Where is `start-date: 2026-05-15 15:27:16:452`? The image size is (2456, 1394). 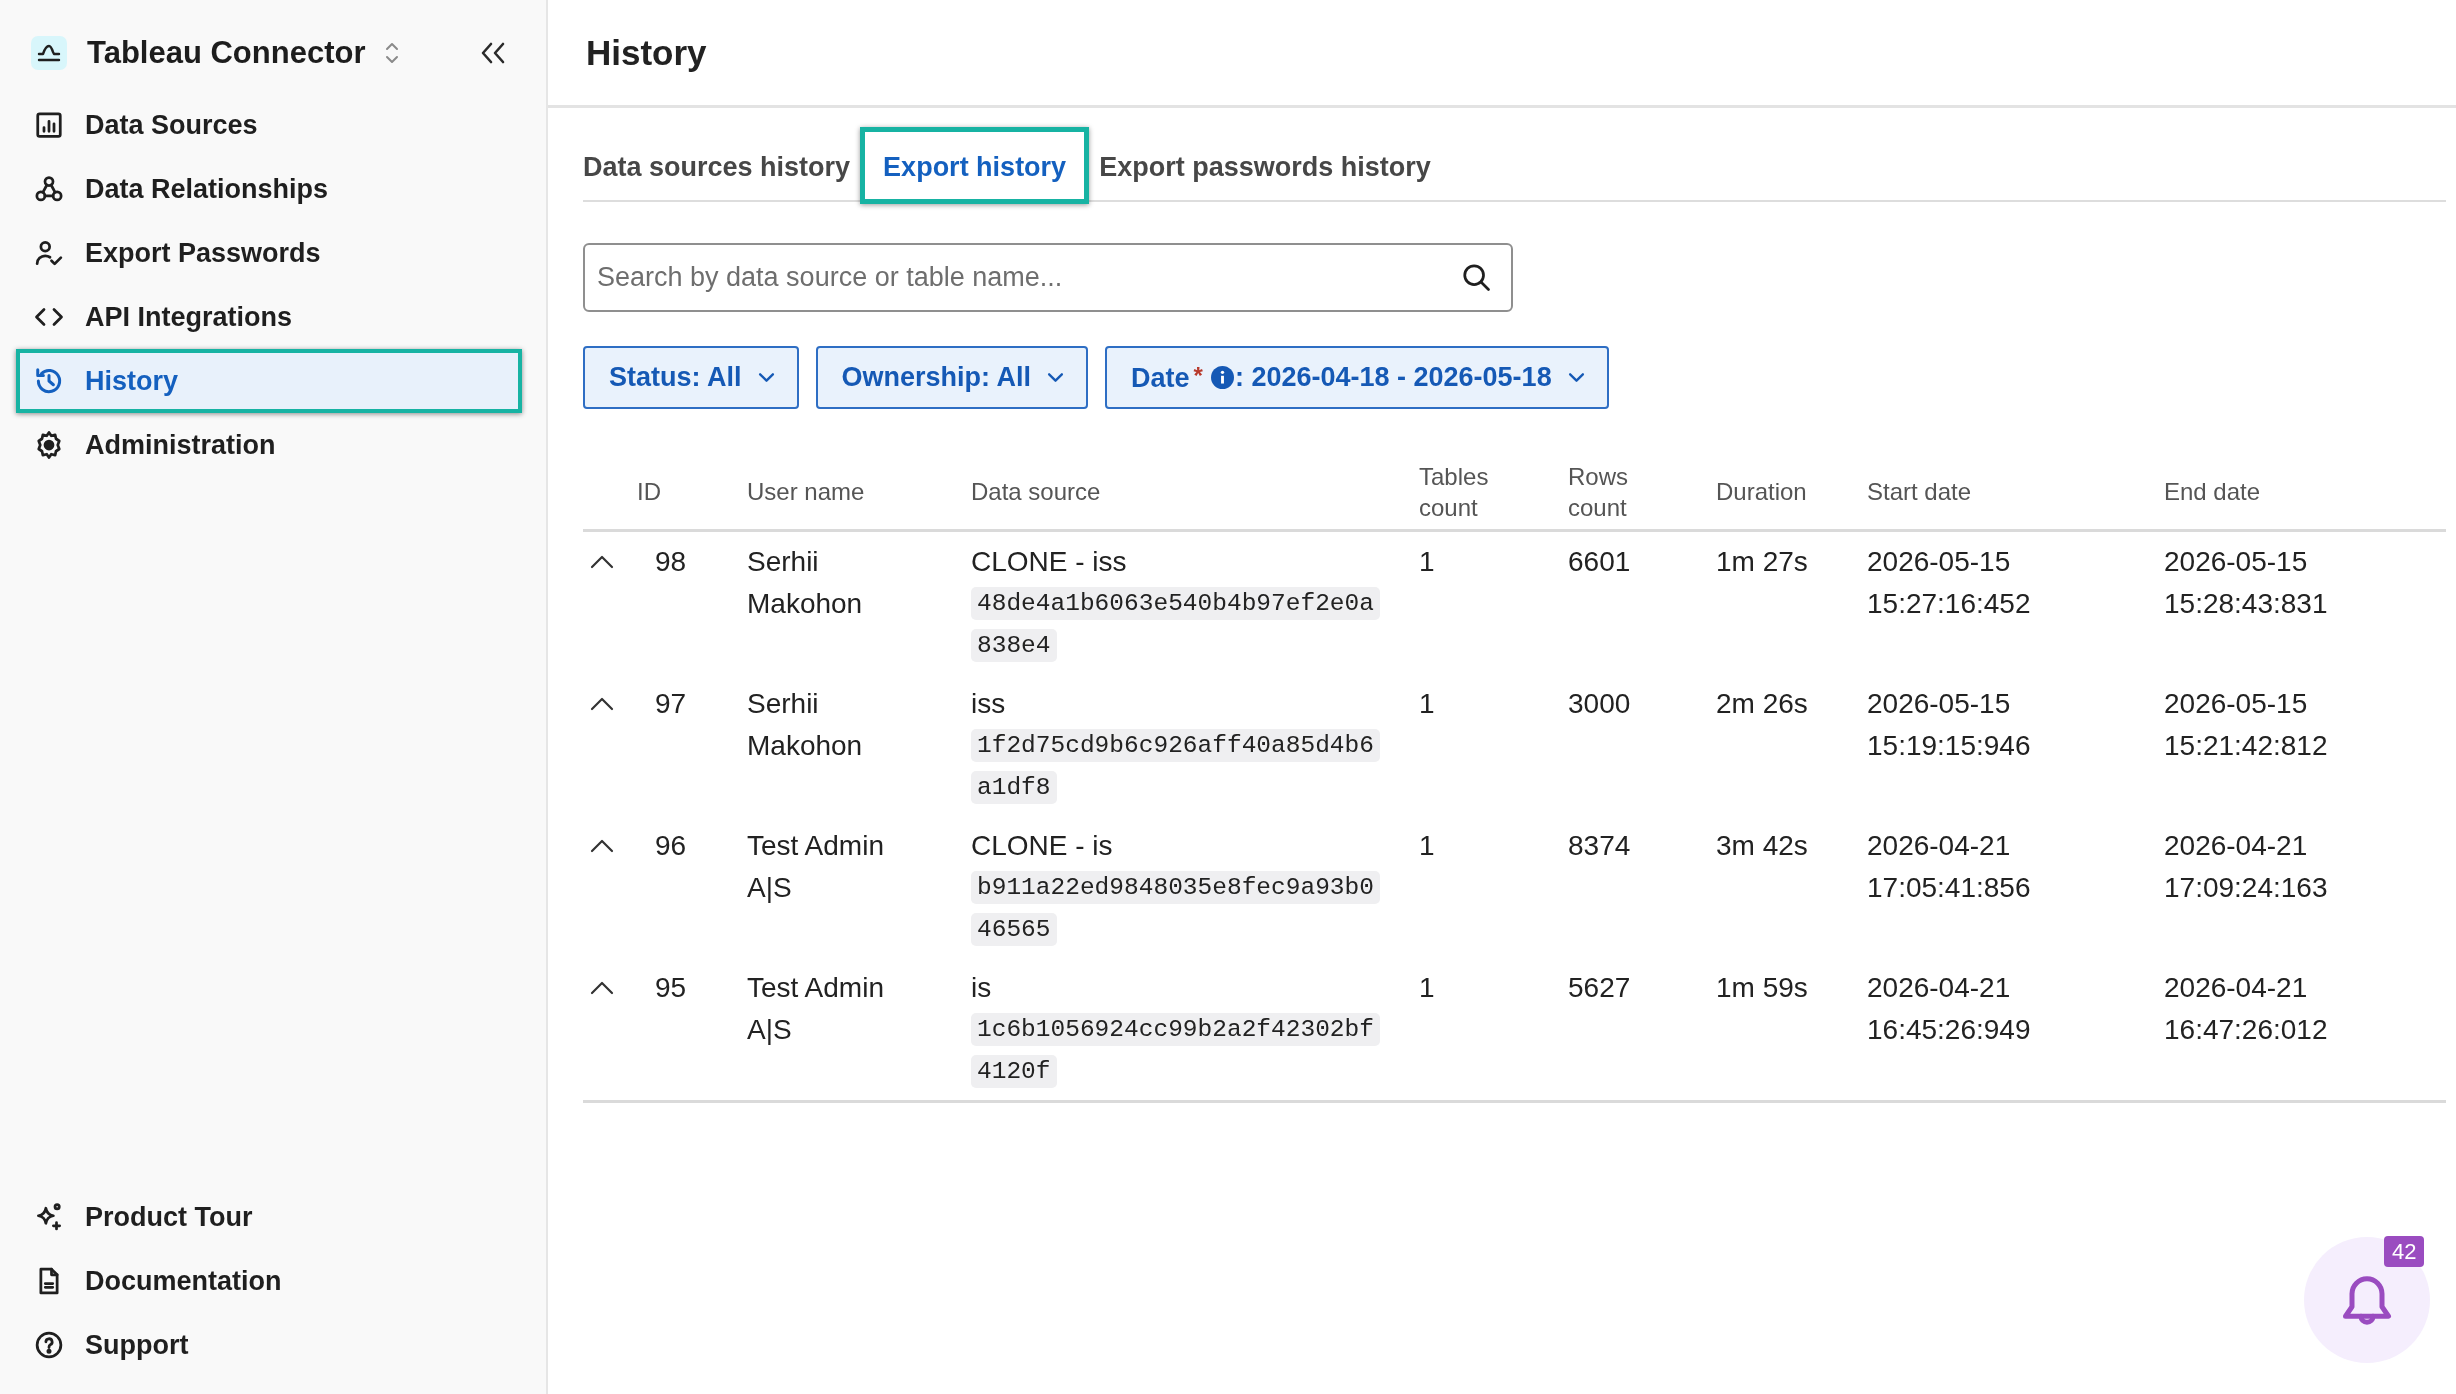 start-date: 2026-05-15 15:27:16:452 is located at coordinates (1949, 582).